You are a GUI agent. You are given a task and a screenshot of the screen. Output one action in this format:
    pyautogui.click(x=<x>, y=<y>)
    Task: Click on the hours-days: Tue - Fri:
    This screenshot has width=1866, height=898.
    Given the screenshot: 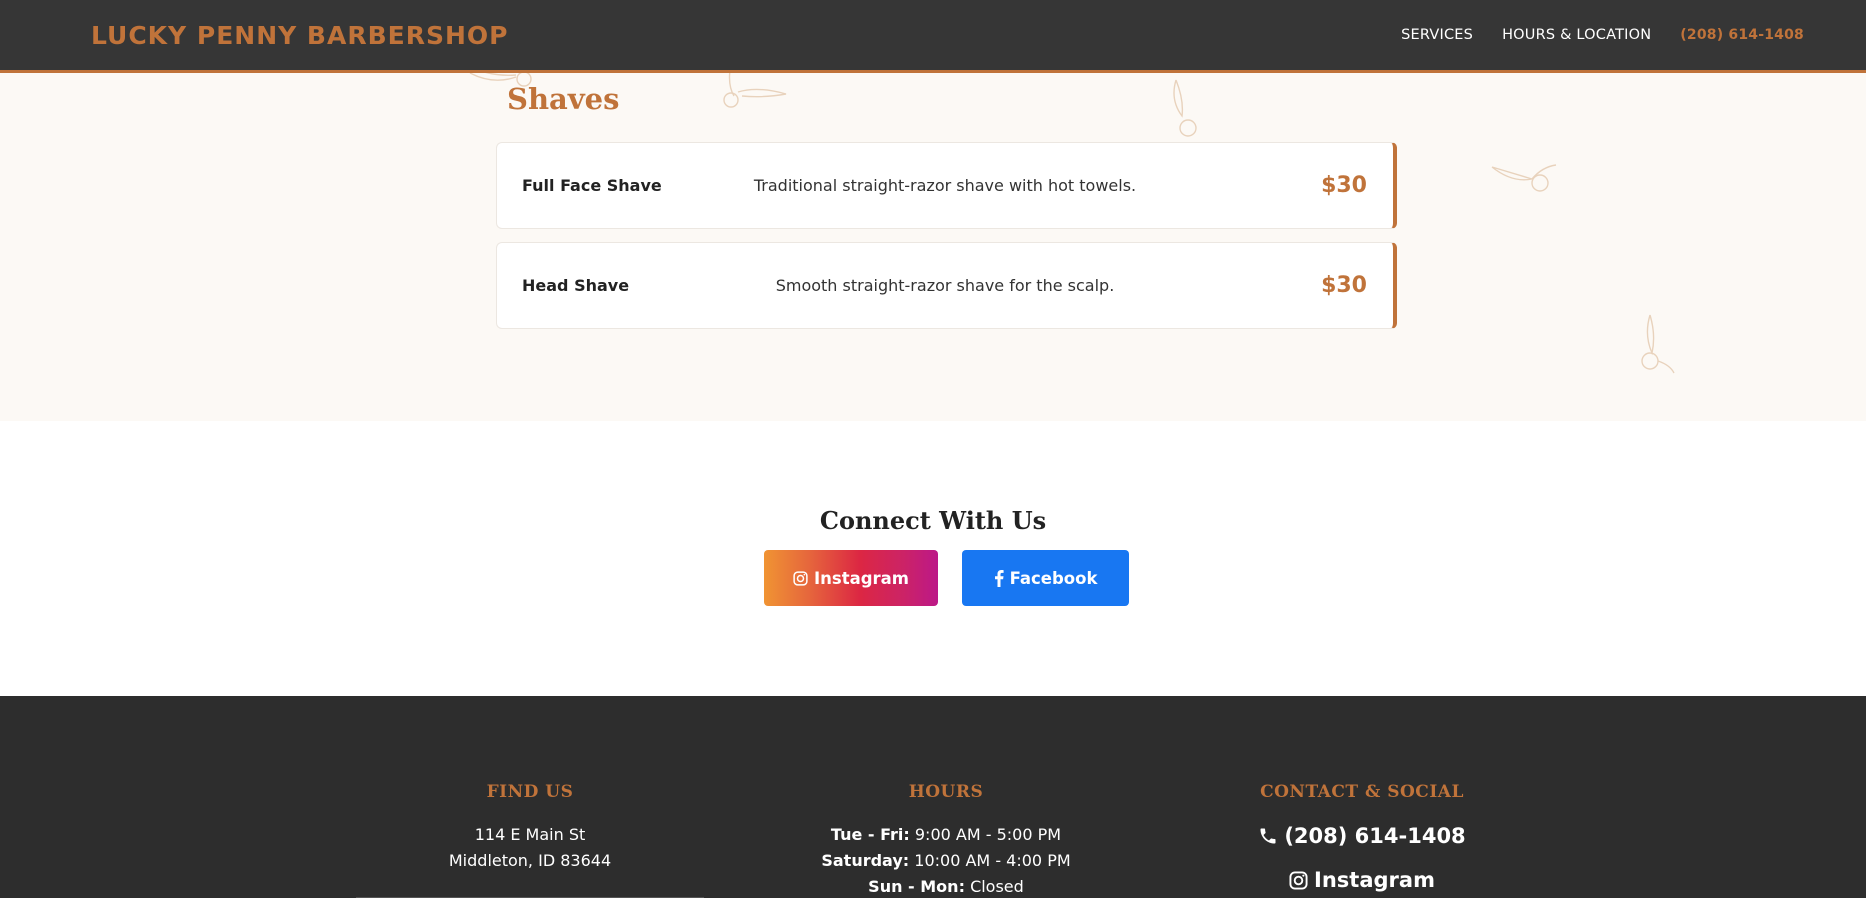 What is the action you would take?
    pyautogui.click(x=870, y=834)
    